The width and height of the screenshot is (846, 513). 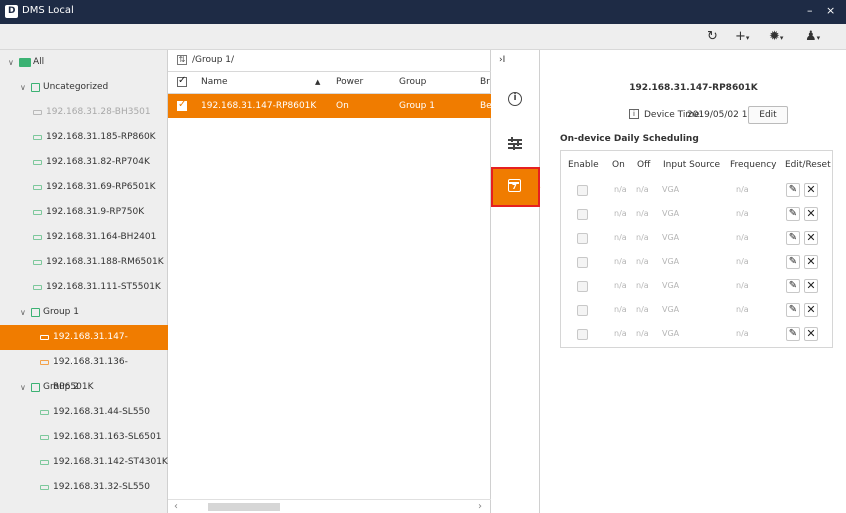 I want to click on select-all-checkbox, so click(x=182, y=81).